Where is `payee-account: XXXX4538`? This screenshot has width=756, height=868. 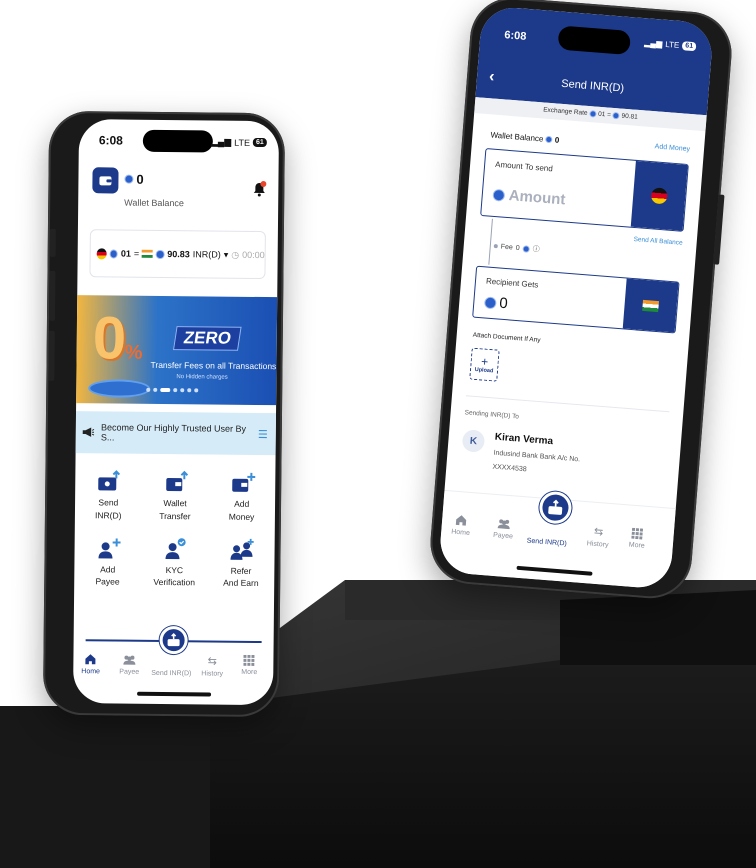
payee-account: XXXX4538 is located at coordinates (509, 468).